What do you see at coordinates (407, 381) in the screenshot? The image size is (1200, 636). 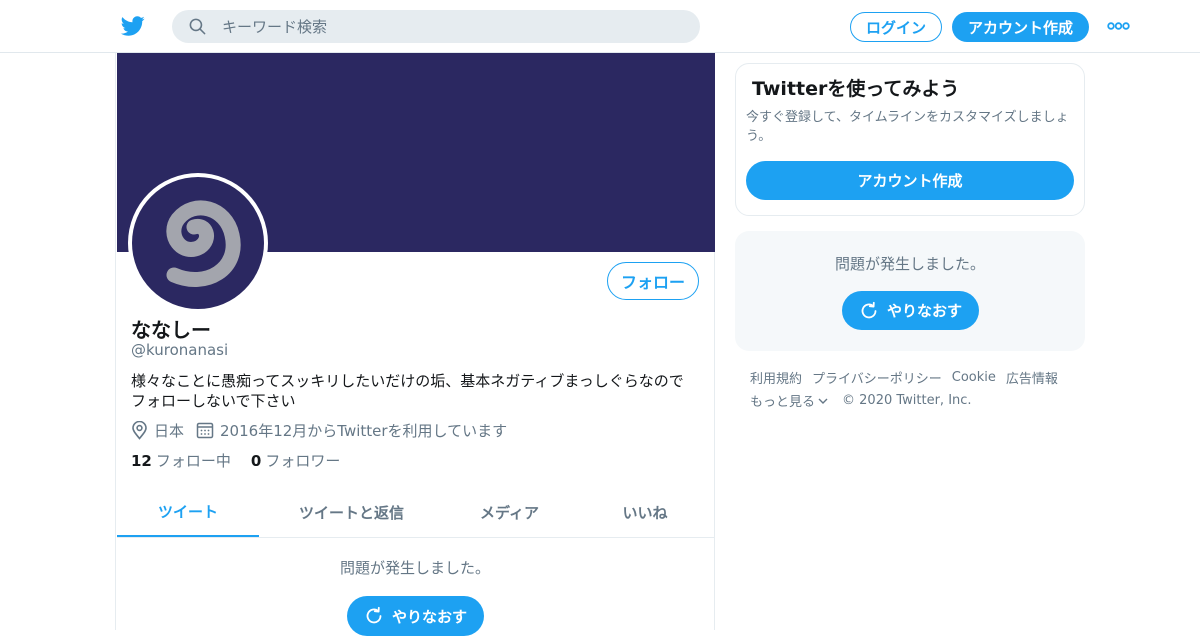 I see `bio-line: 様々なことに愚痴ってスッキリしたいだけの垢、基本ネガティブまっしぐらなので` at bounding box center [407, 381].